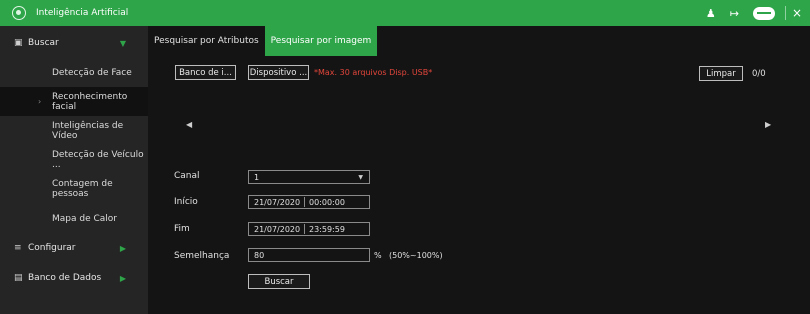 Image resolution: width=810 pixels, height=314 pixels. What do you see at coordinates (202, 256) in the screenshot?
I see `semelhanca-label: Semelhança` at bounding box center [202, 256].